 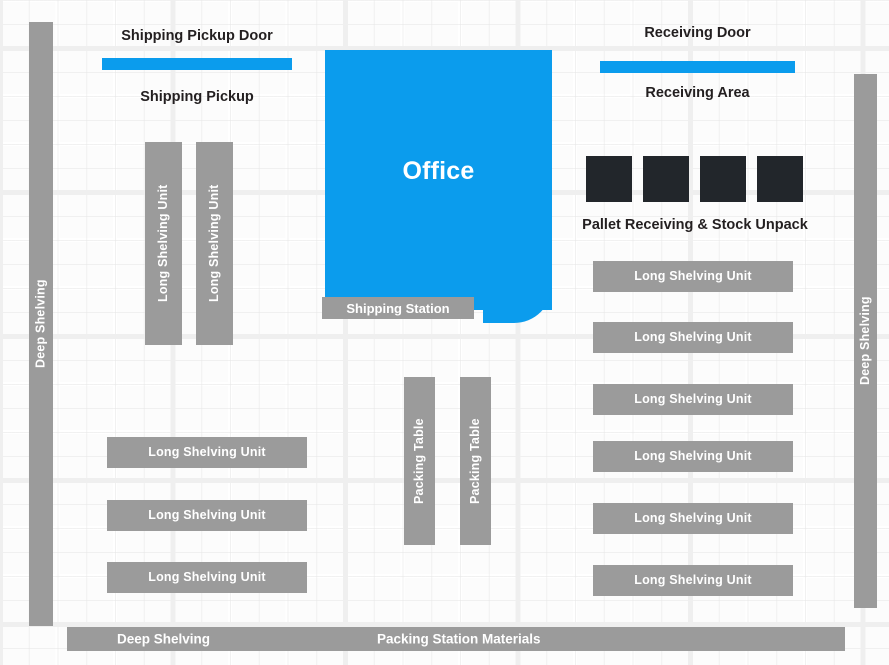 What do you see at coordinates (693, 337) in the screenshot?
I see `long-shelving-unit-right-2: Long Shelving Unit` at bounding box center [693, 337].